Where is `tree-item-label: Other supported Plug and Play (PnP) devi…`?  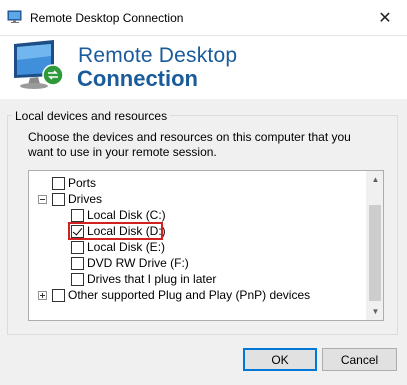
tree-item-label: Other supported Plug and Play (PnP) devi… is located at coordinates (189, 295).